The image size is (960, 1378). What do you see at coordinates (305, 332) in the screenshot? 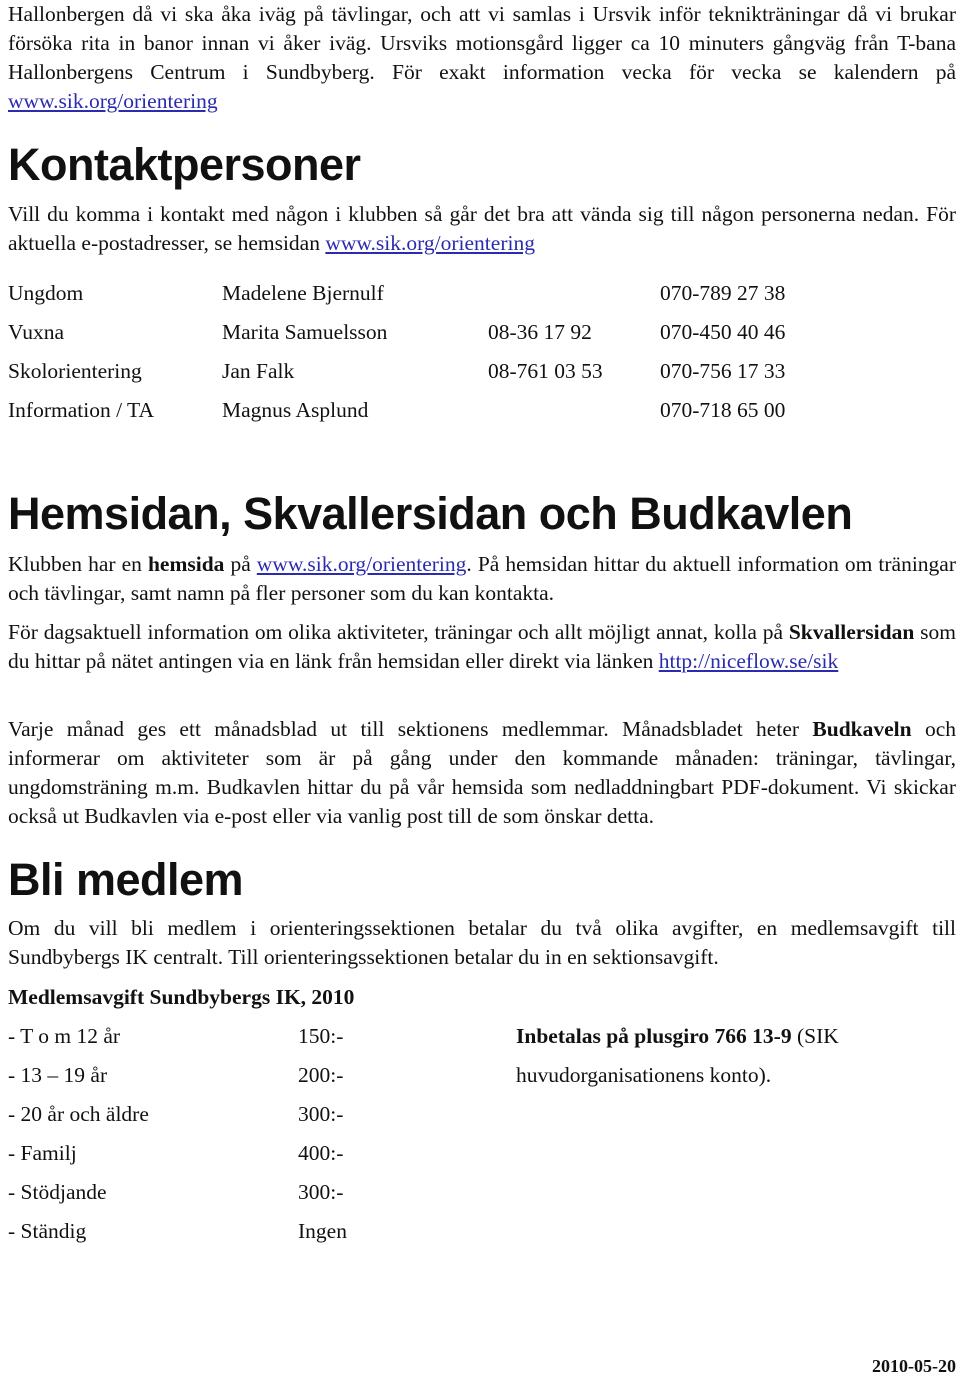
I see `contact-name: Marita Samuelsson` at bounding box center [305, 332].